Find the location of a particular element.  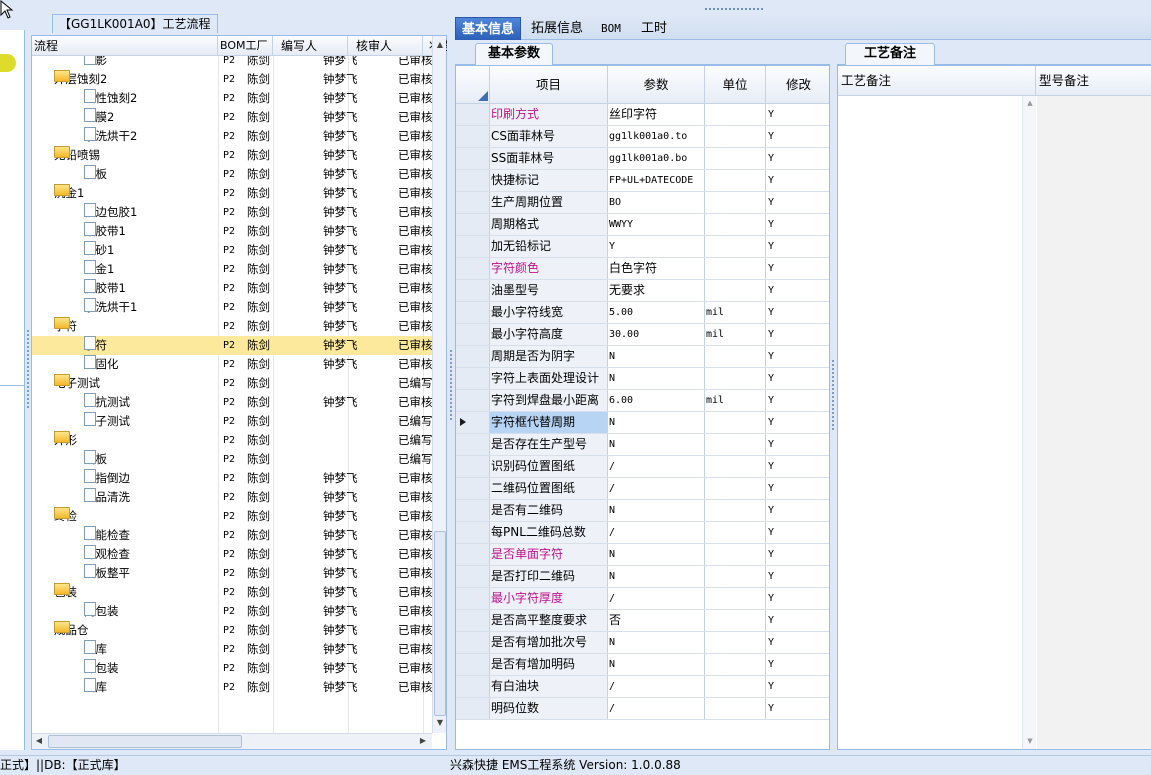

param-row: 有白油块 / Y is located at coordinates (642, 687).